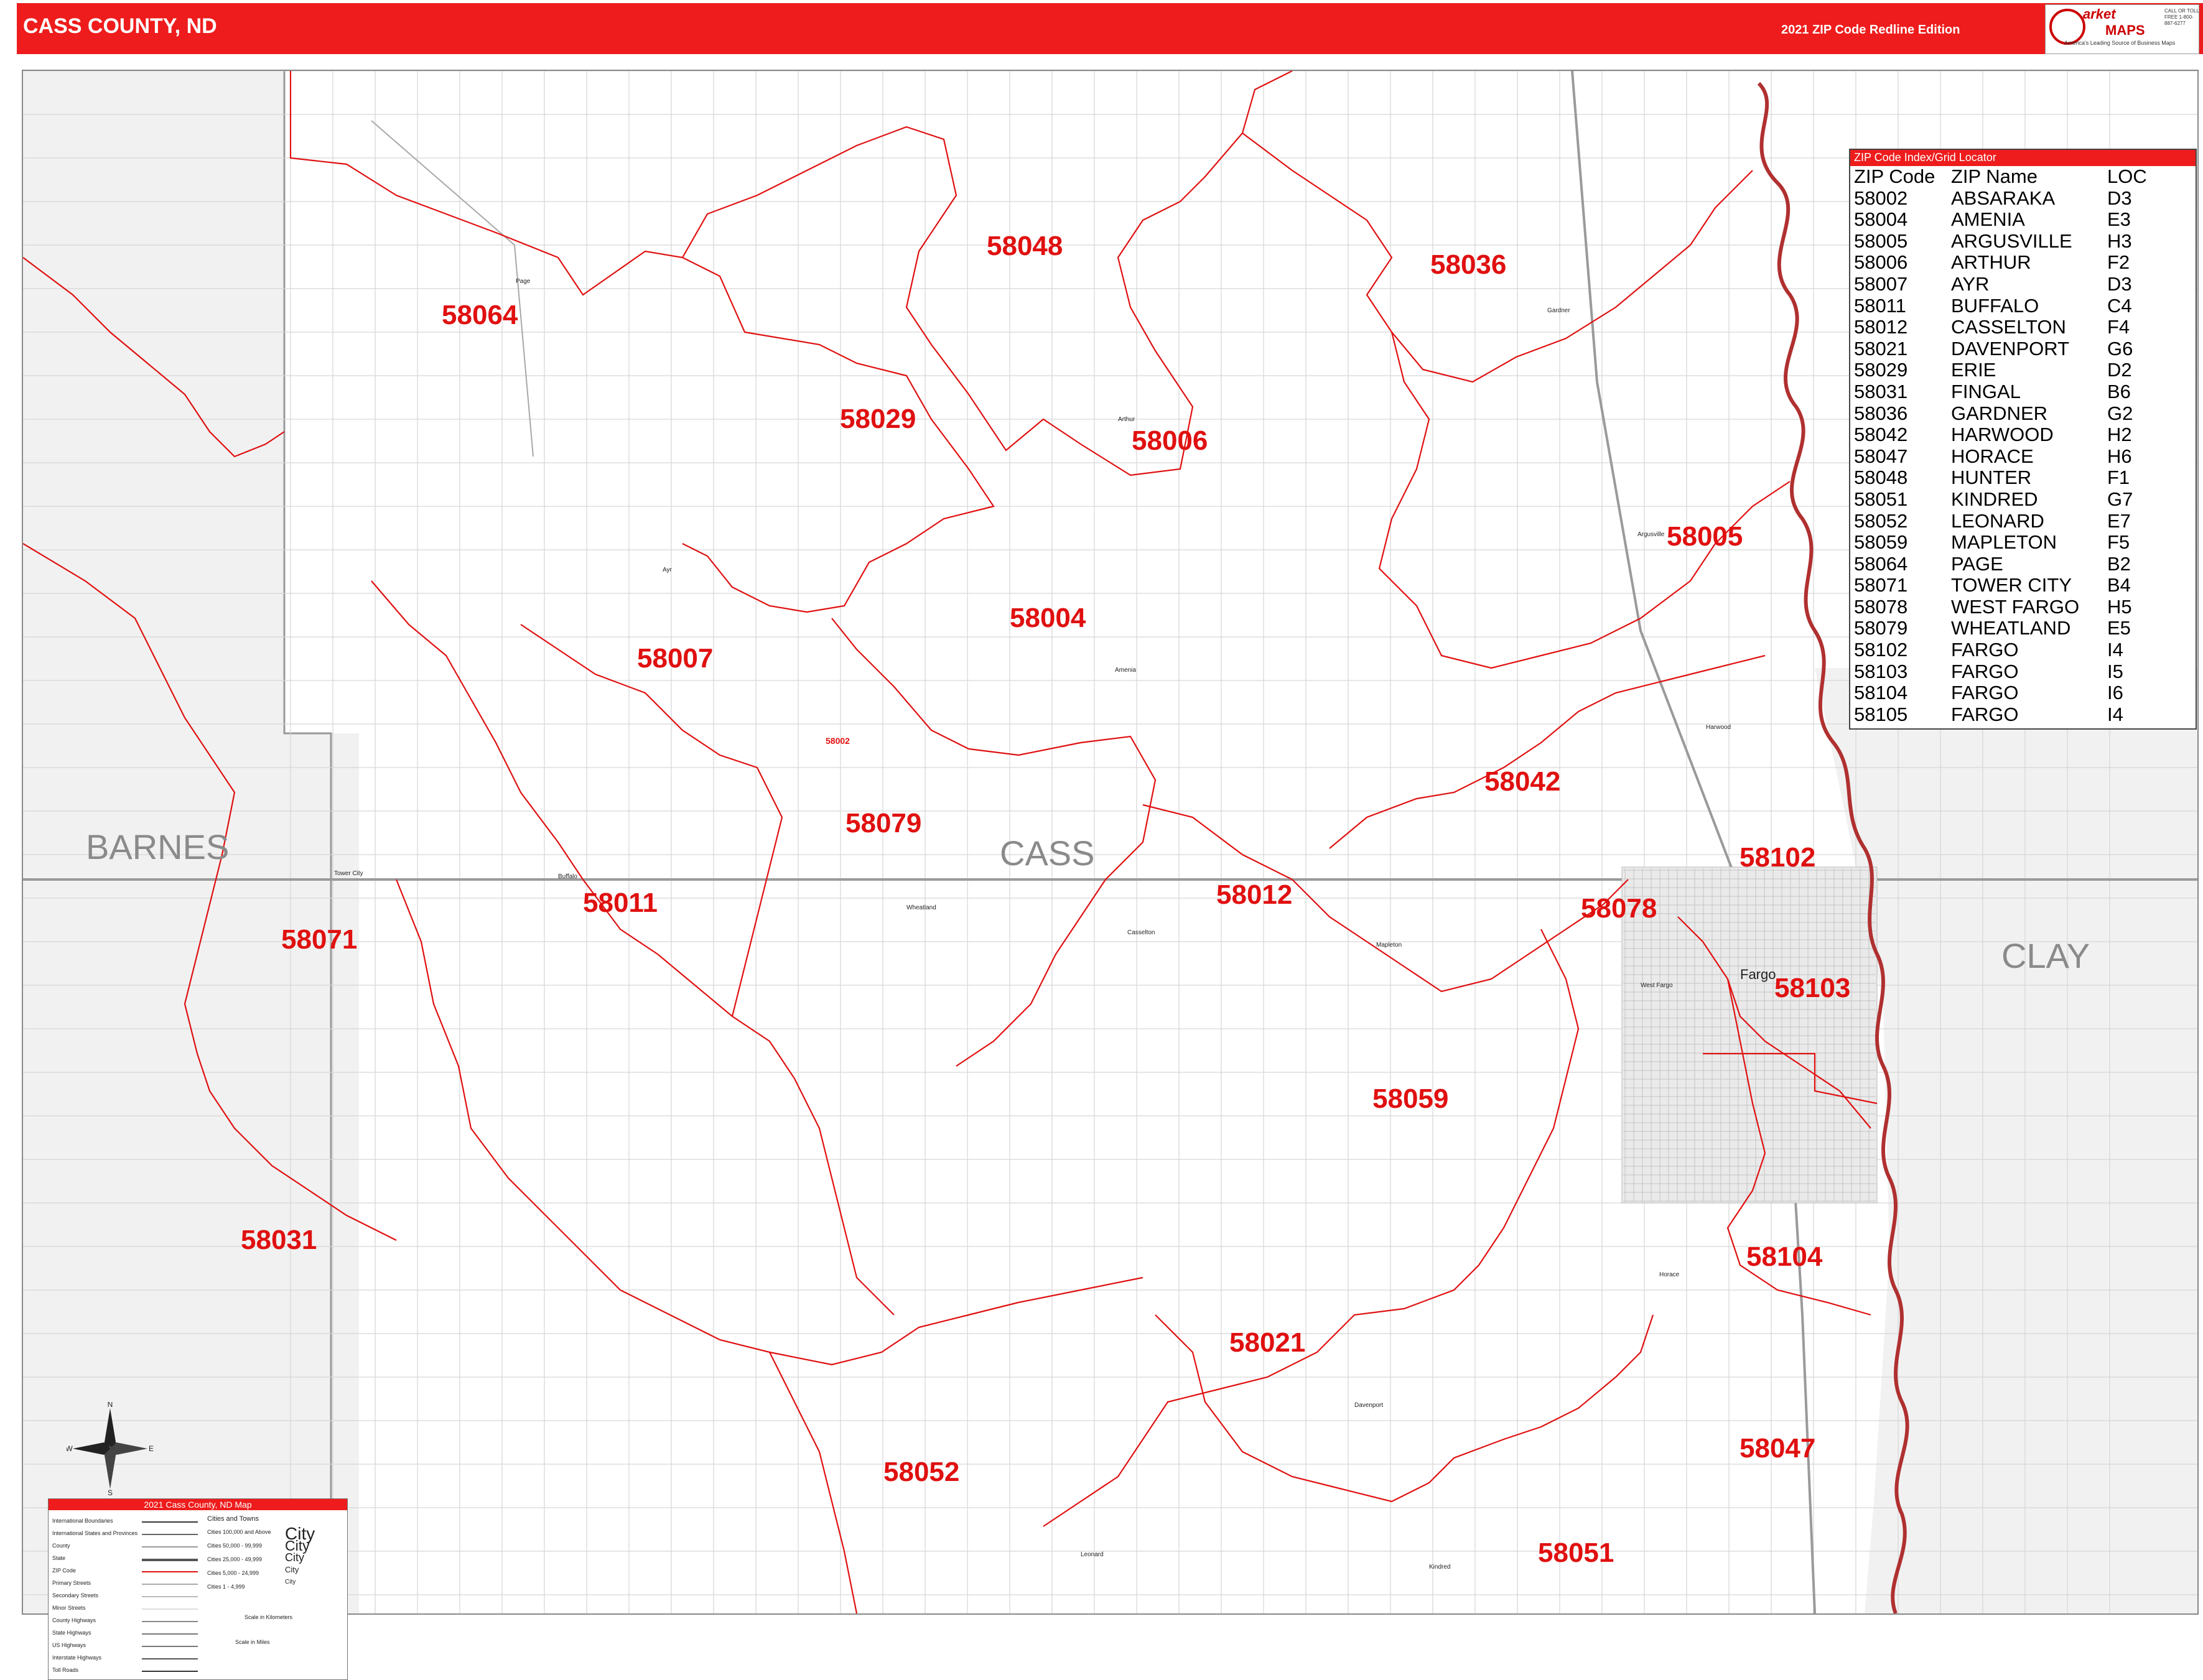  I want to click on zip-index-row: 58102 FARGO I4, so click(2023, 650).